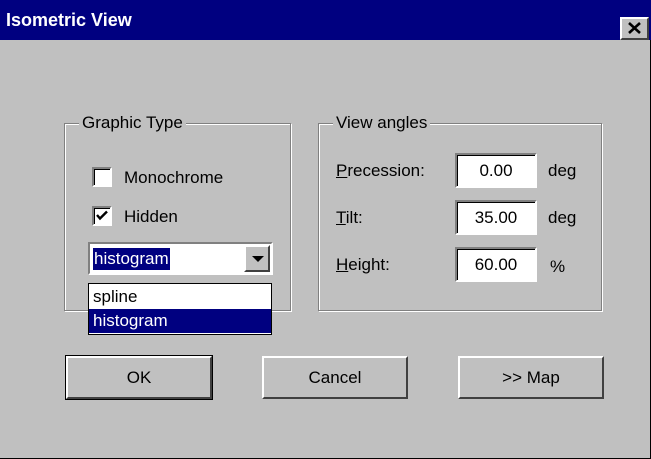 This screenshot has width=651, height=459. I want to click on close-icon, so click(634, 28).